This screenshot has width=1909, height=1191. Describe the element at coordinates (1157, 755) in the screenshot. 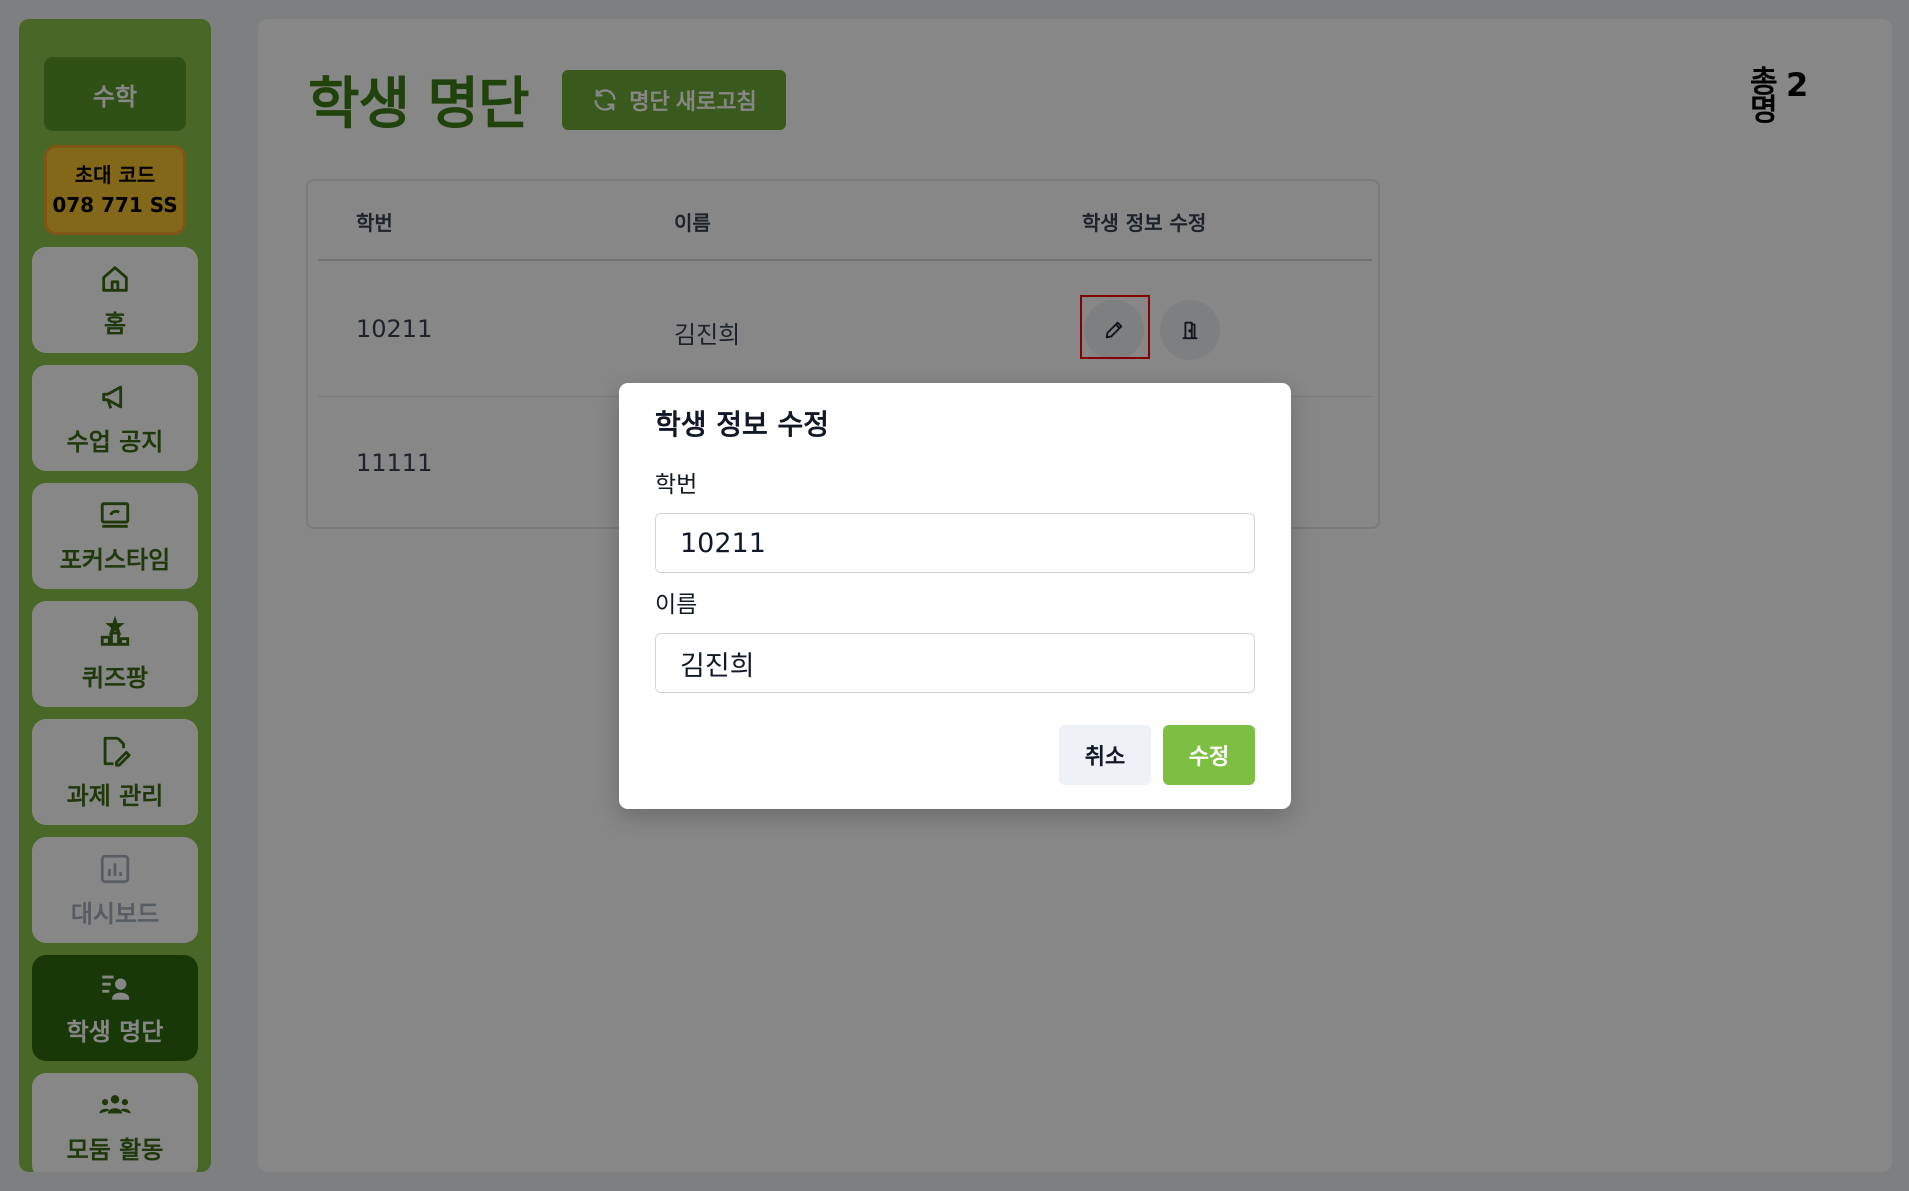

I see `dialog-actions: 취소 수정` at that location.